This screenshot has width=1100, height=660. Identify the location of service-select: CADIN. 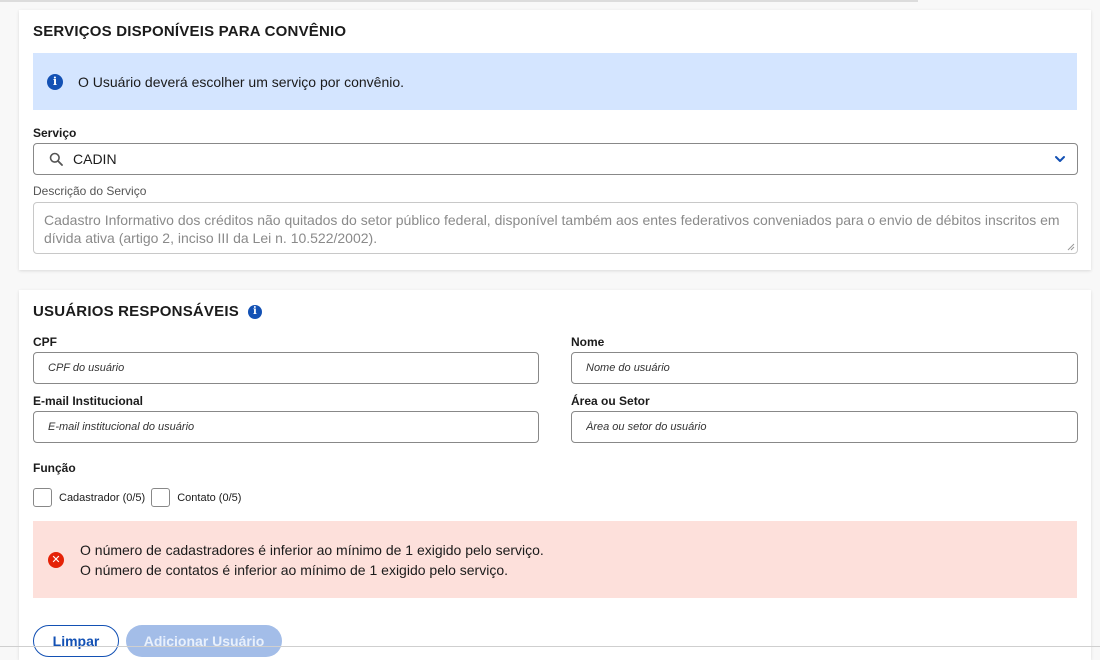
(555, 159).